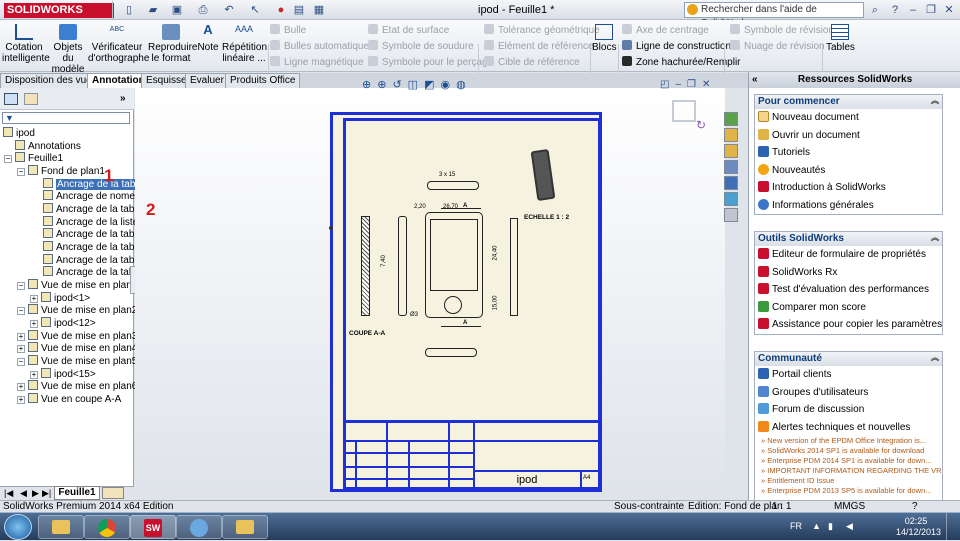  Describe the element at coordinates (208, 38) in the screenshot. I see `note-button: A Note` at that location.